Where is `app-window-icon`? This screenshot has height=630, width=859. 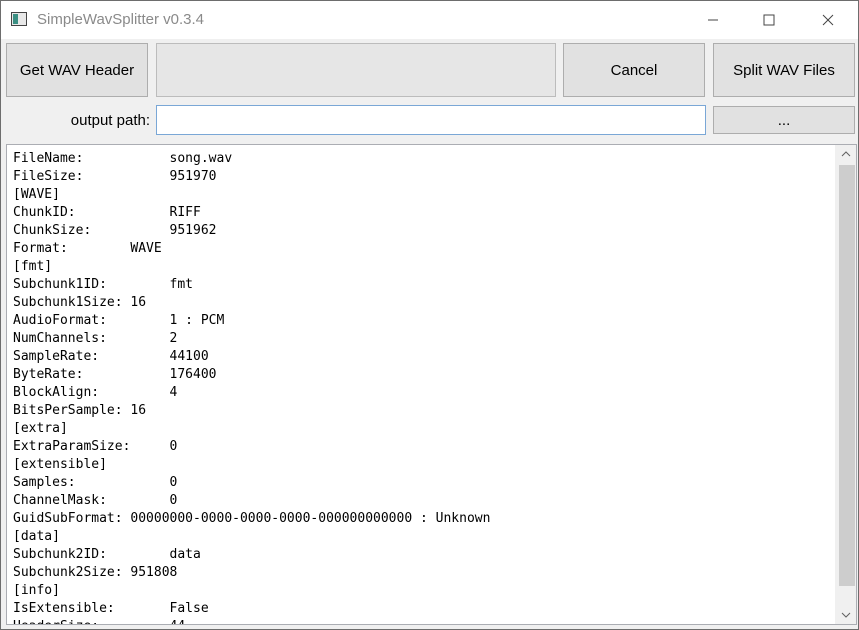
app-window-icon is located at coordinates (19, 19).